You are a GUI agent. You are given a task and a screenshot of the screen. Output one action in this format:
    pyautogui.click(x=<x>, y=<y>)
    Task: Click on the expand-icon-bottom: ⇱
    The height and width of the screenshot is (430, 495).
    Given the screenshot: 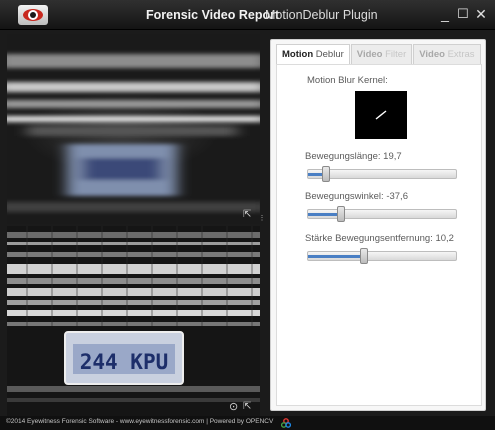 What is the action you would take?
    pyautogui.click(x=247, y=407)
    